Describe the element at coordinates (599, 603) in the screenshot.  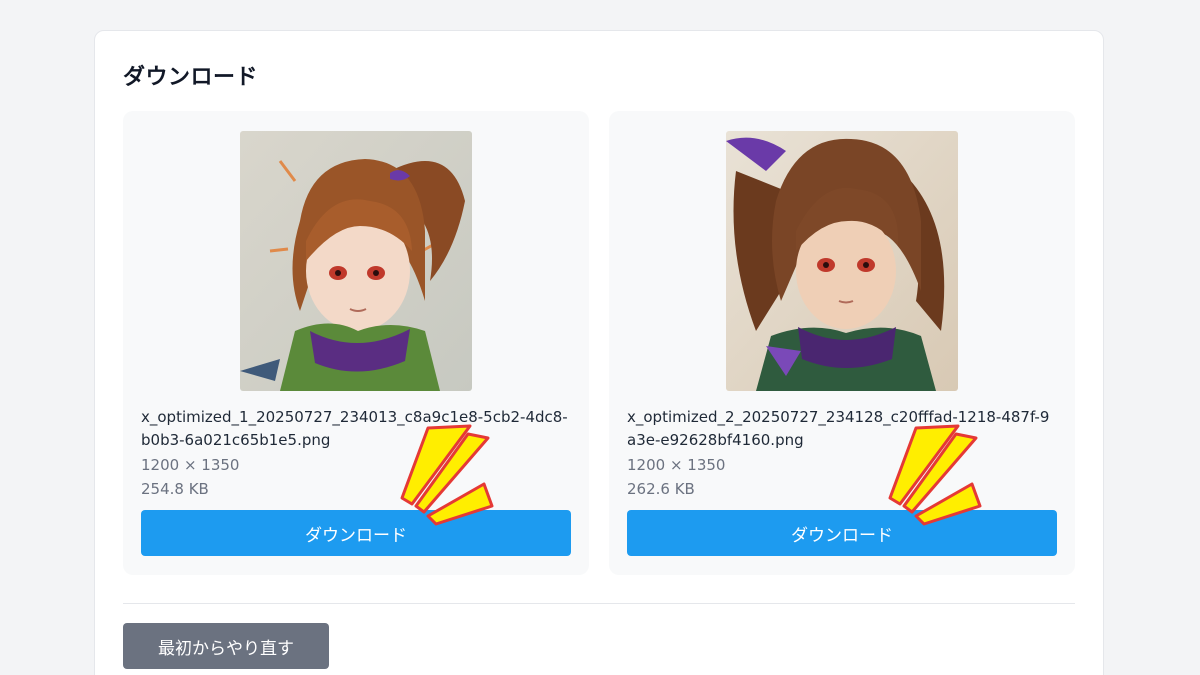
I see `section-divider` at that location.